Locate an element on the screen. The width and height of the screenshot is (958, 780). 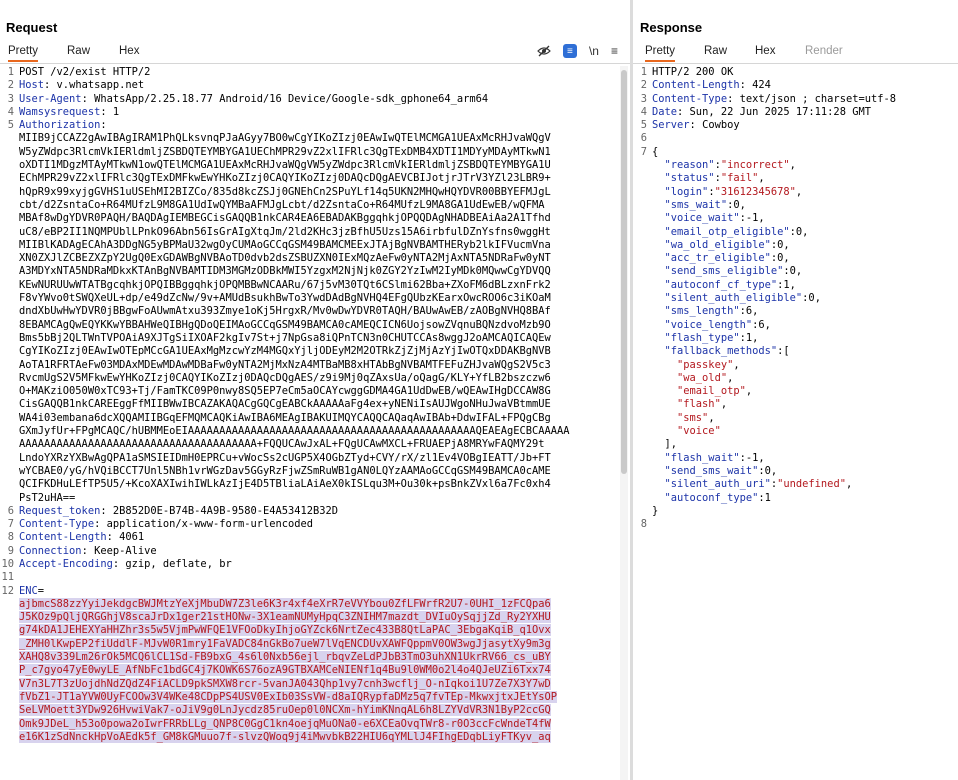
request-tab-pretty: Pretty is located at coordinates (23, 52).